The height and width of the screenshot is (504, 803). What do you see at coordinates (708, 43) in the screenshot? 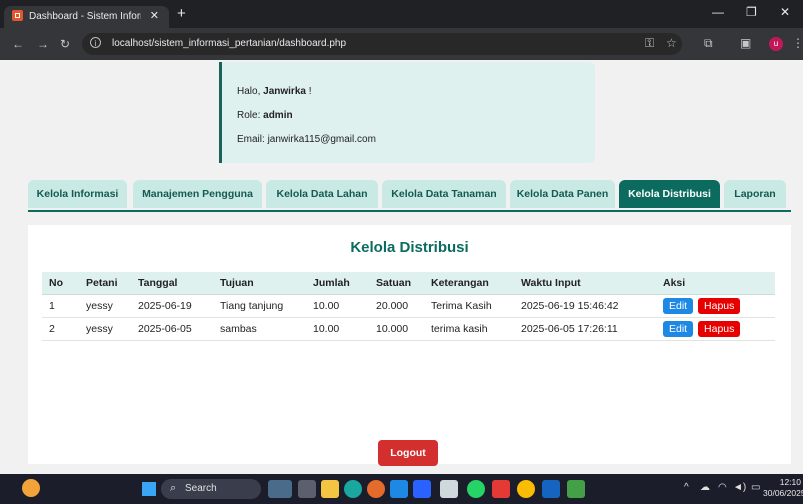
I see `extensions-icon: ⧉` at bounding box center [708, 43].